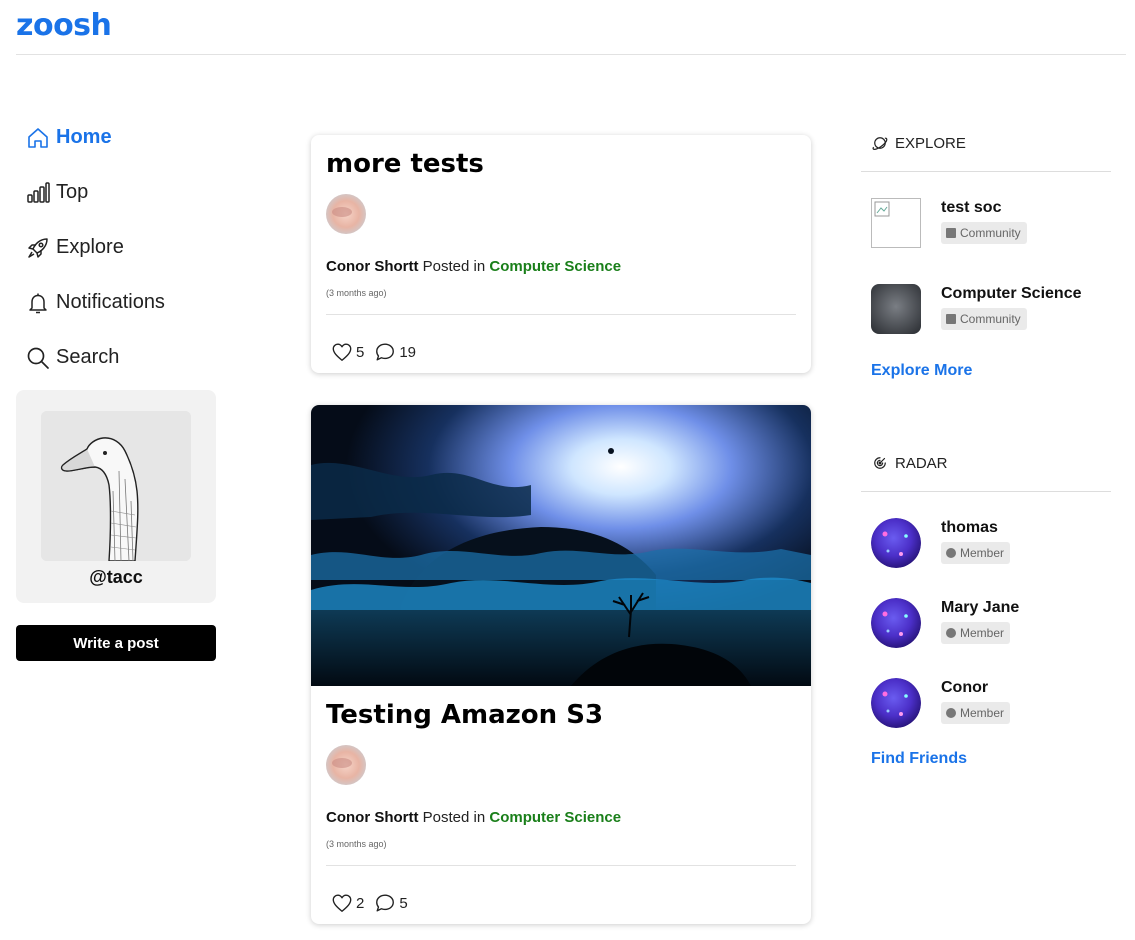 The height and width of the screenshot is (940, 1135). What do you see at coordinates (360, 352) in the screenshot?
I see `like-count: 5` at bounding box center [360, 352].